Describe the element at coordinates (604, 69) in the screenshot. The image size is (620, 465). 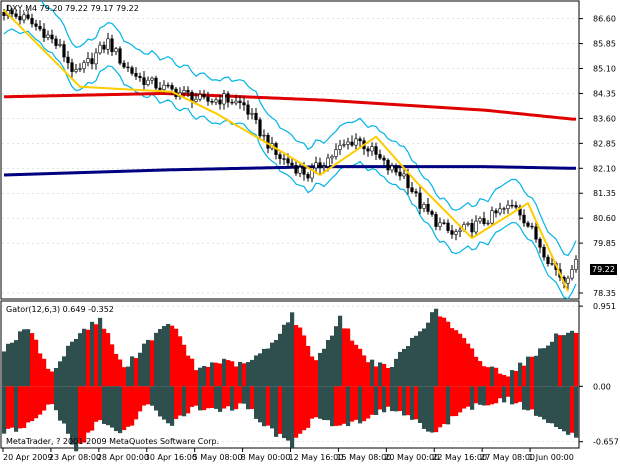
I see `price-tick-label: 85.10` at that location.